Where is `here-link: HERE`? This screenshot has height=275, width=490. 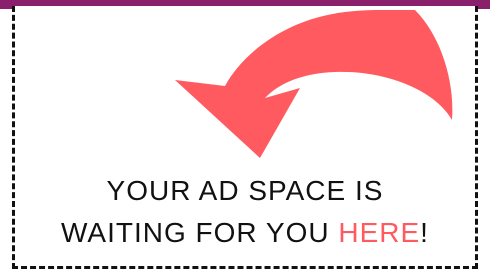
here-link: HERE is located at coordinates (379, 232).